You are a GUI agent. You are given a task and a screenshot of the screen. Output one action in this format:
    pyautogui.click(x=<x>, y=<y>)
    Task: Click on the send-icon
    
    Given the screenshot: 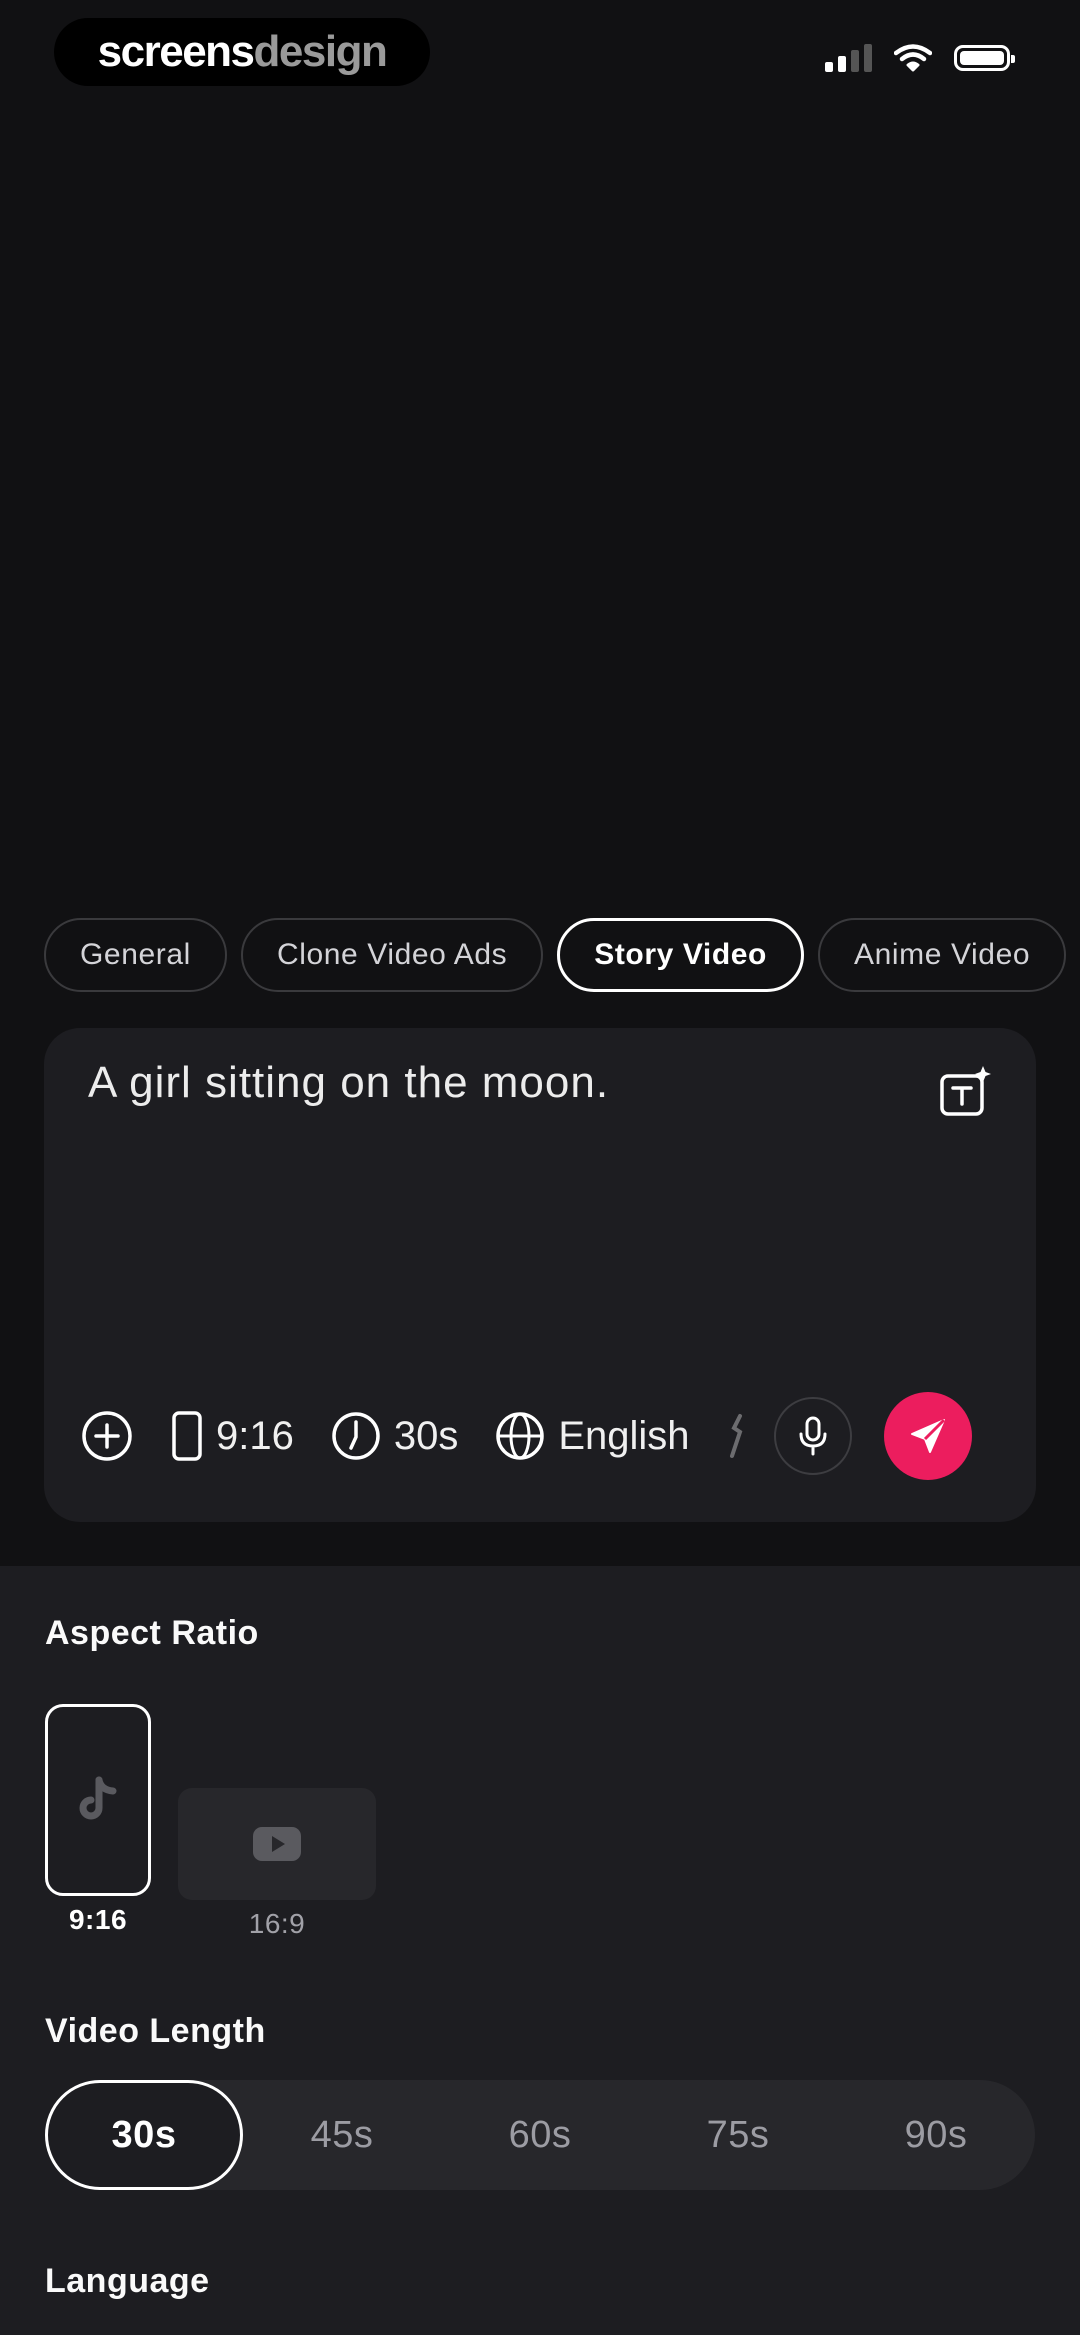 What is the action you would take?
    pyautogui.click(x=927, y=1435)
    